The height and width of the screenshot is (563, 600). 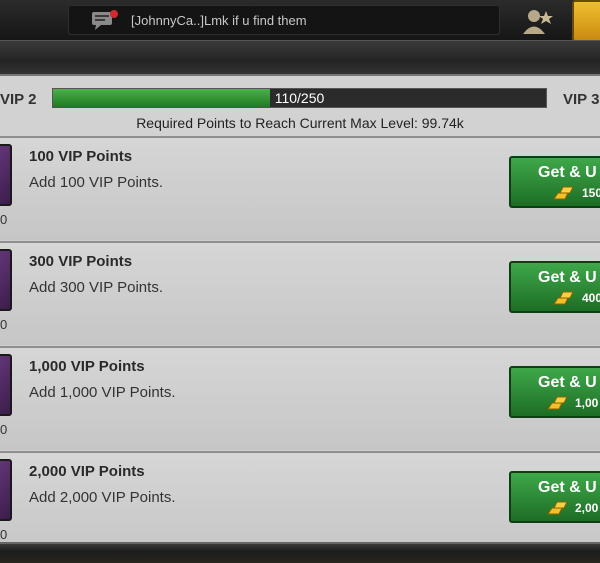 What do you see at coordinates (591, 193) in the screenshot?
I see `item-price: 150` at bounding box center [591, 193].